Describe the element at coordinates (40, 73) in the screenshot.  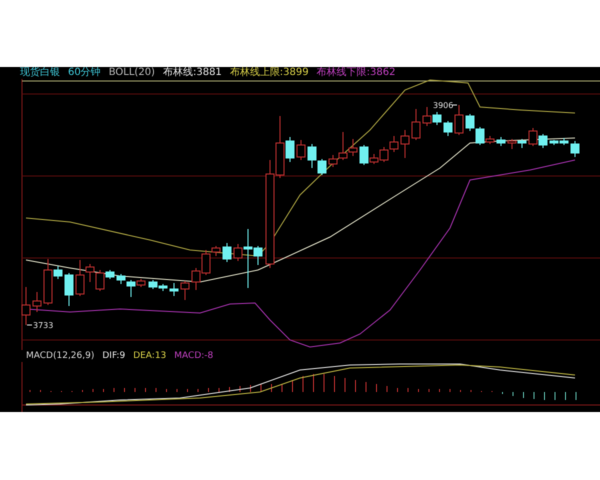
I see `legend-label: 现货白银` at that location.